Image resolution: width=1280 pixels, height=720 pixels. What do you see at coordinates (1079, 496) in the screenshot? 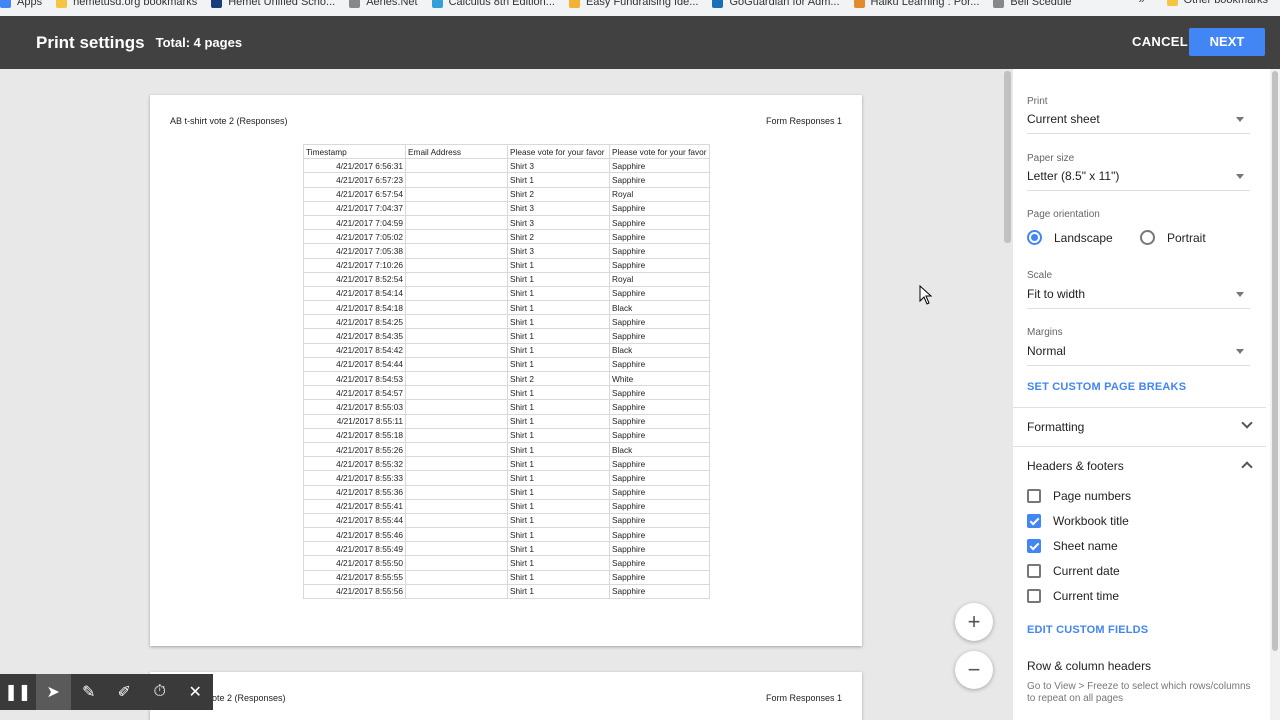
I see `checkbox-page-numbers: Page numbers` at bounding box center [1079, 496].